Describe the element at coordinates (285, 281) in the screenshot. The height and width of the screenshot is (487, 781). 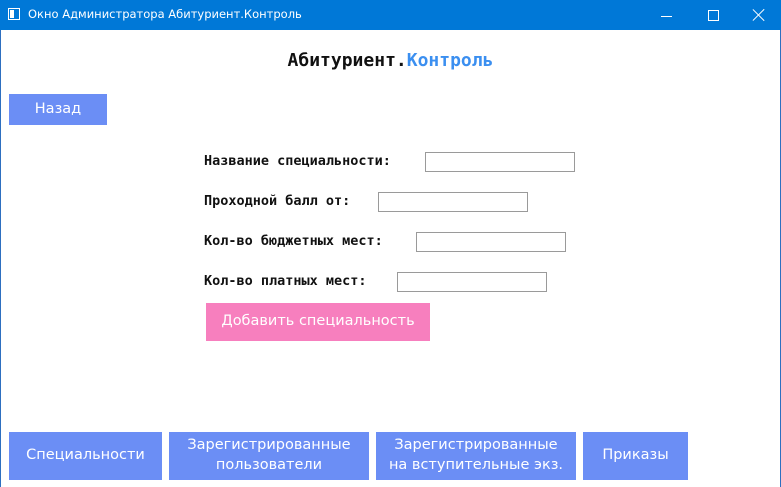
I see `paid-places-label: Кол-во платных мест:` at that location.